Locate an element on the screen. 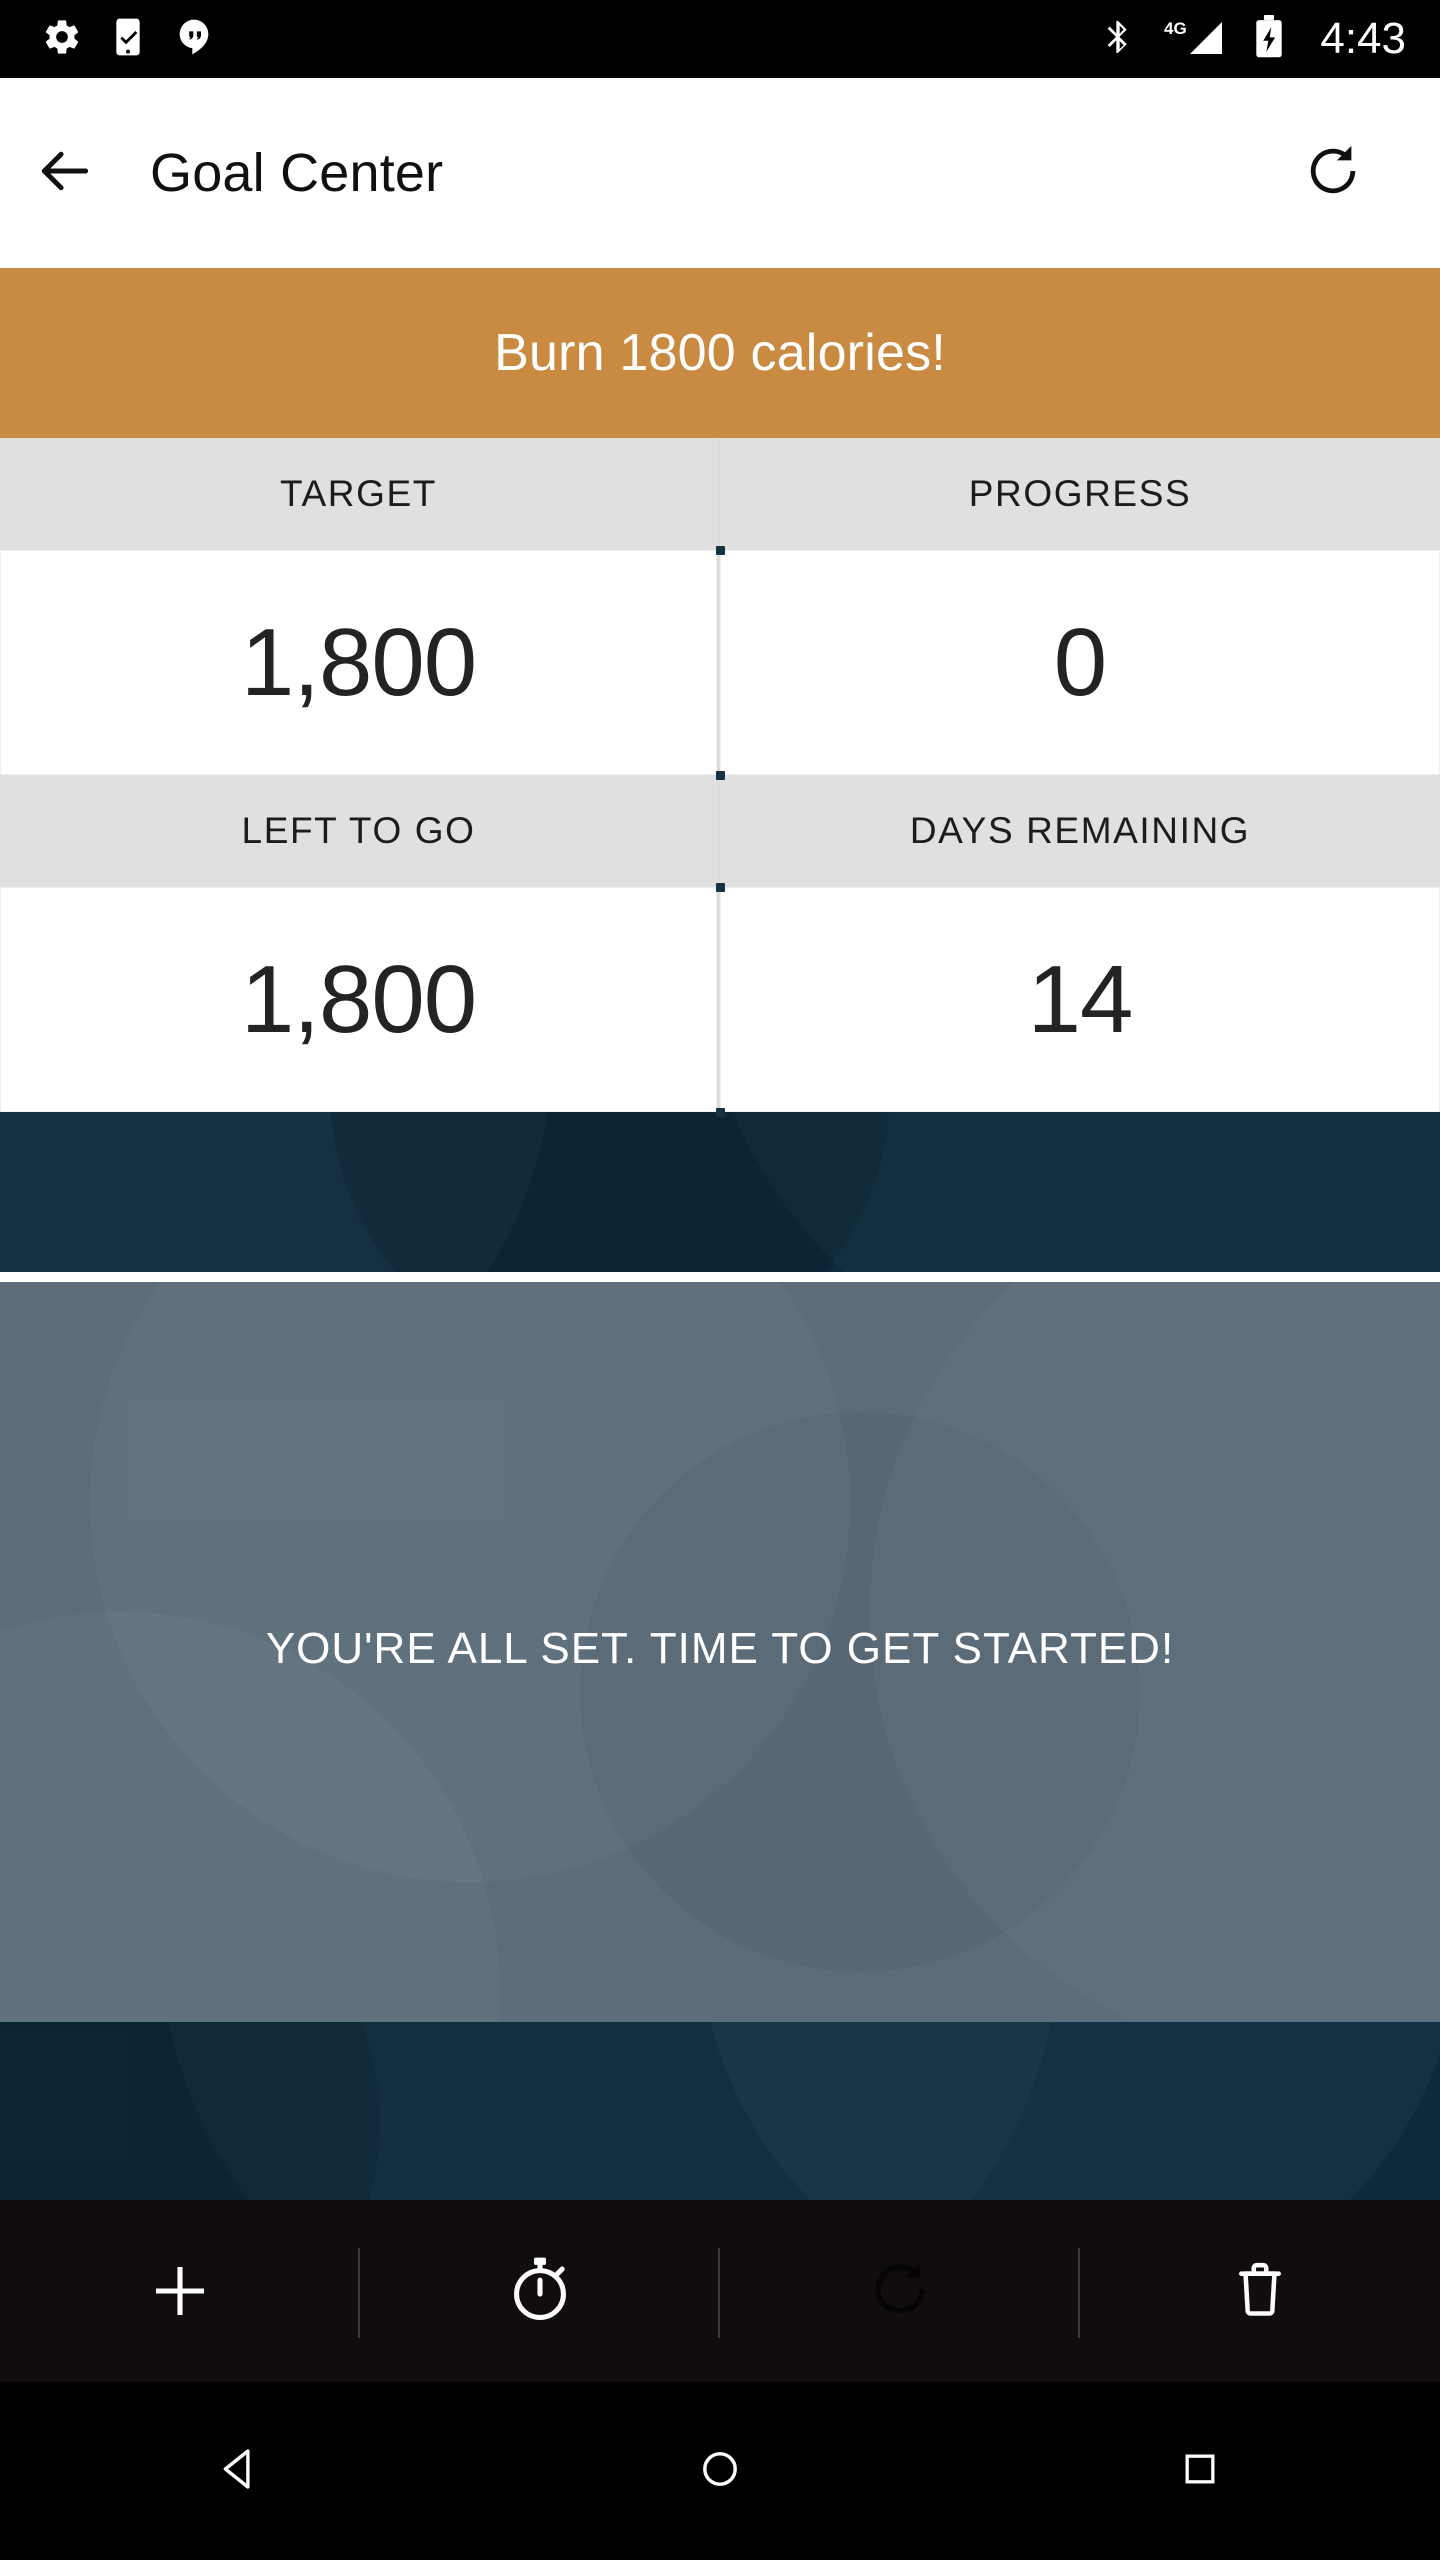 The width and height of the screenshot is (1440, 2560). timer-icon is located at coordinates (540, 2291).